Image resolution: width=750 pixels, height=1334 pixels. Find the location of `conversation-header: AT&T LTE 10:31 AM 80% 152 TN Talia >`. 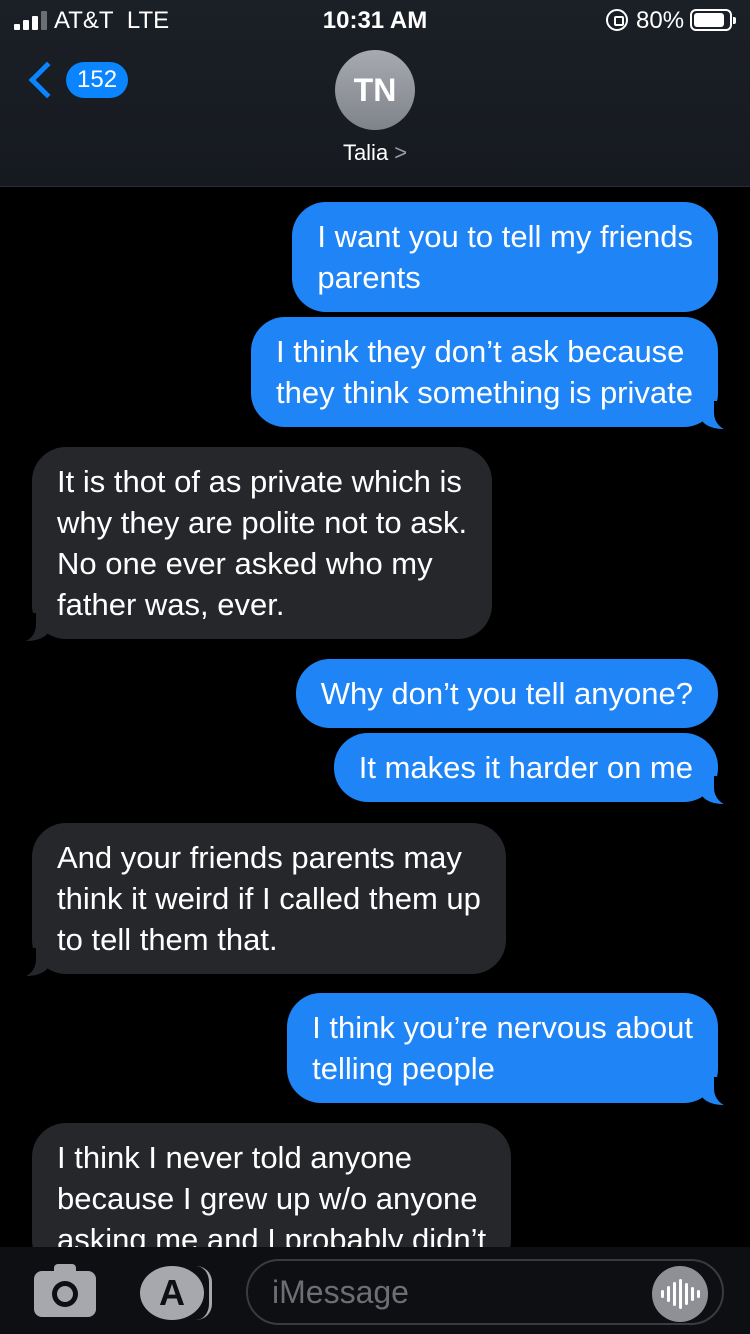

conversation-header: AT&T LTE 10:31 AM 80% 152 TN Talia > is located at coordinates (375, 93).